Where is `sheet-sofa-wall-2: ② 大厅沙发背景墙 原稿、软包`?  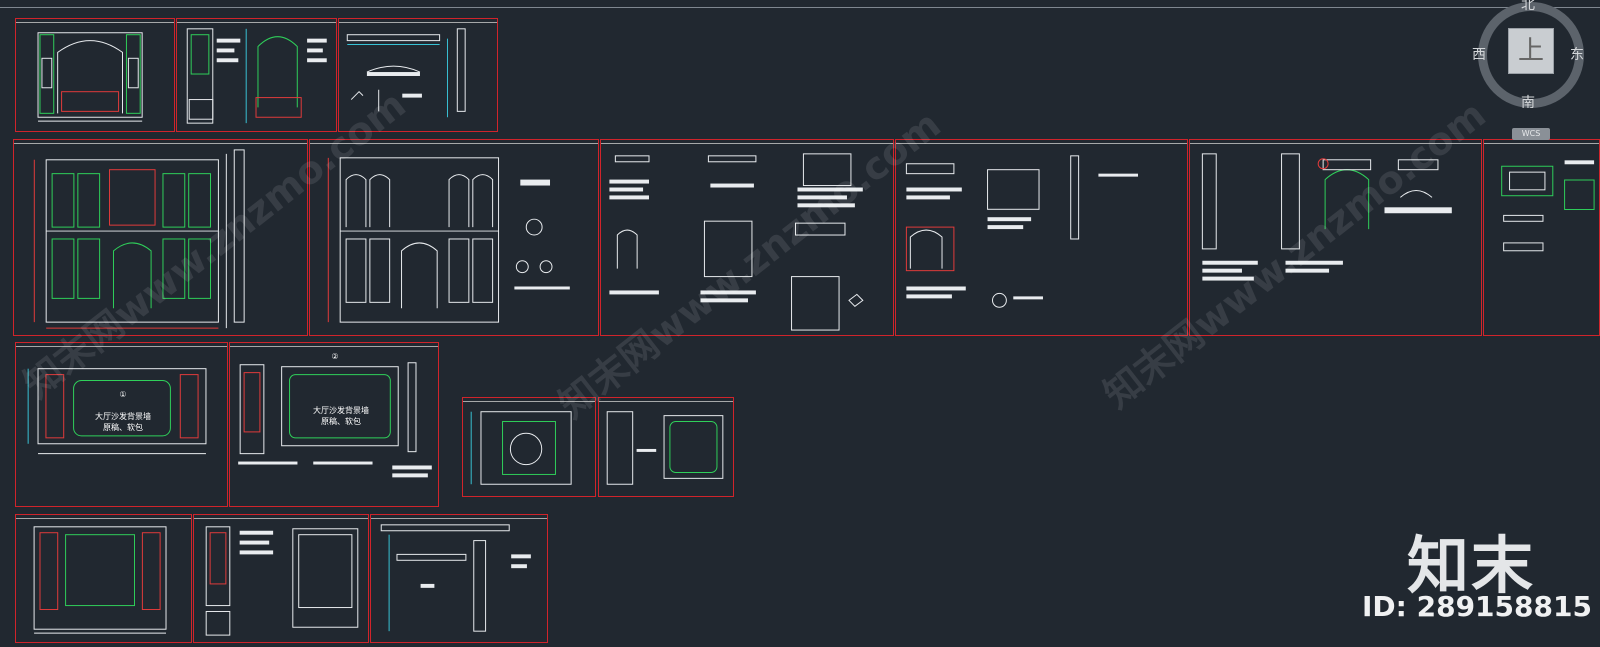 sheet-sofa-wall-2: ② 大厅沙发背景墙 原稿、软包 is located at coordinates (334, 424).